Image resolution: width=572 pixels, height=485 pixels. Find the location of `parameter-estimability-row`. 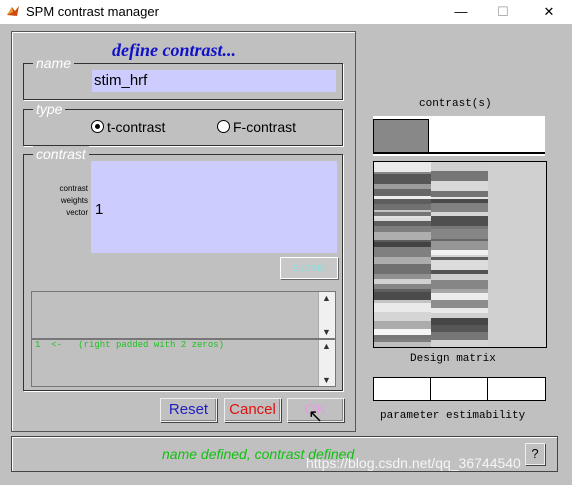

parameter-estimability-row is located at coordinates (459, 389).